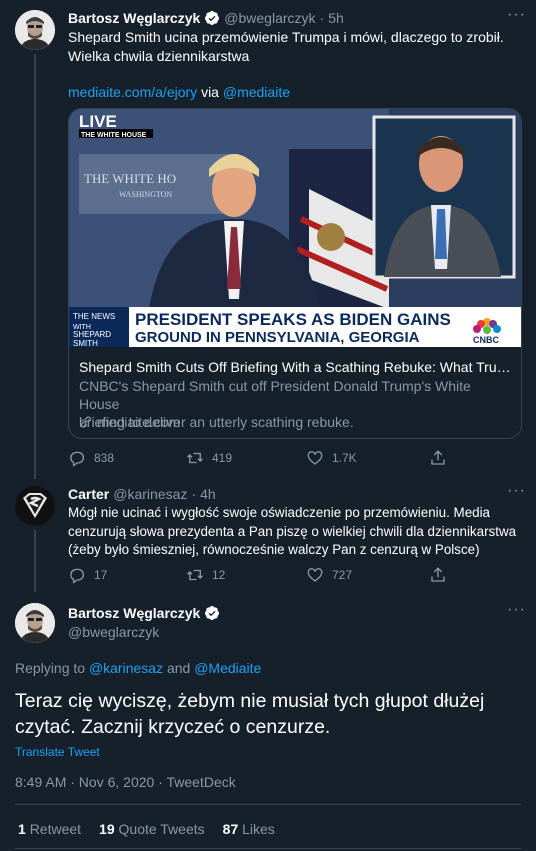  What do you see at coordinates (57, 752) in the screenshot?
I see `translate-tweet-link: Translate Tweet` at bounding box center [57, 752].